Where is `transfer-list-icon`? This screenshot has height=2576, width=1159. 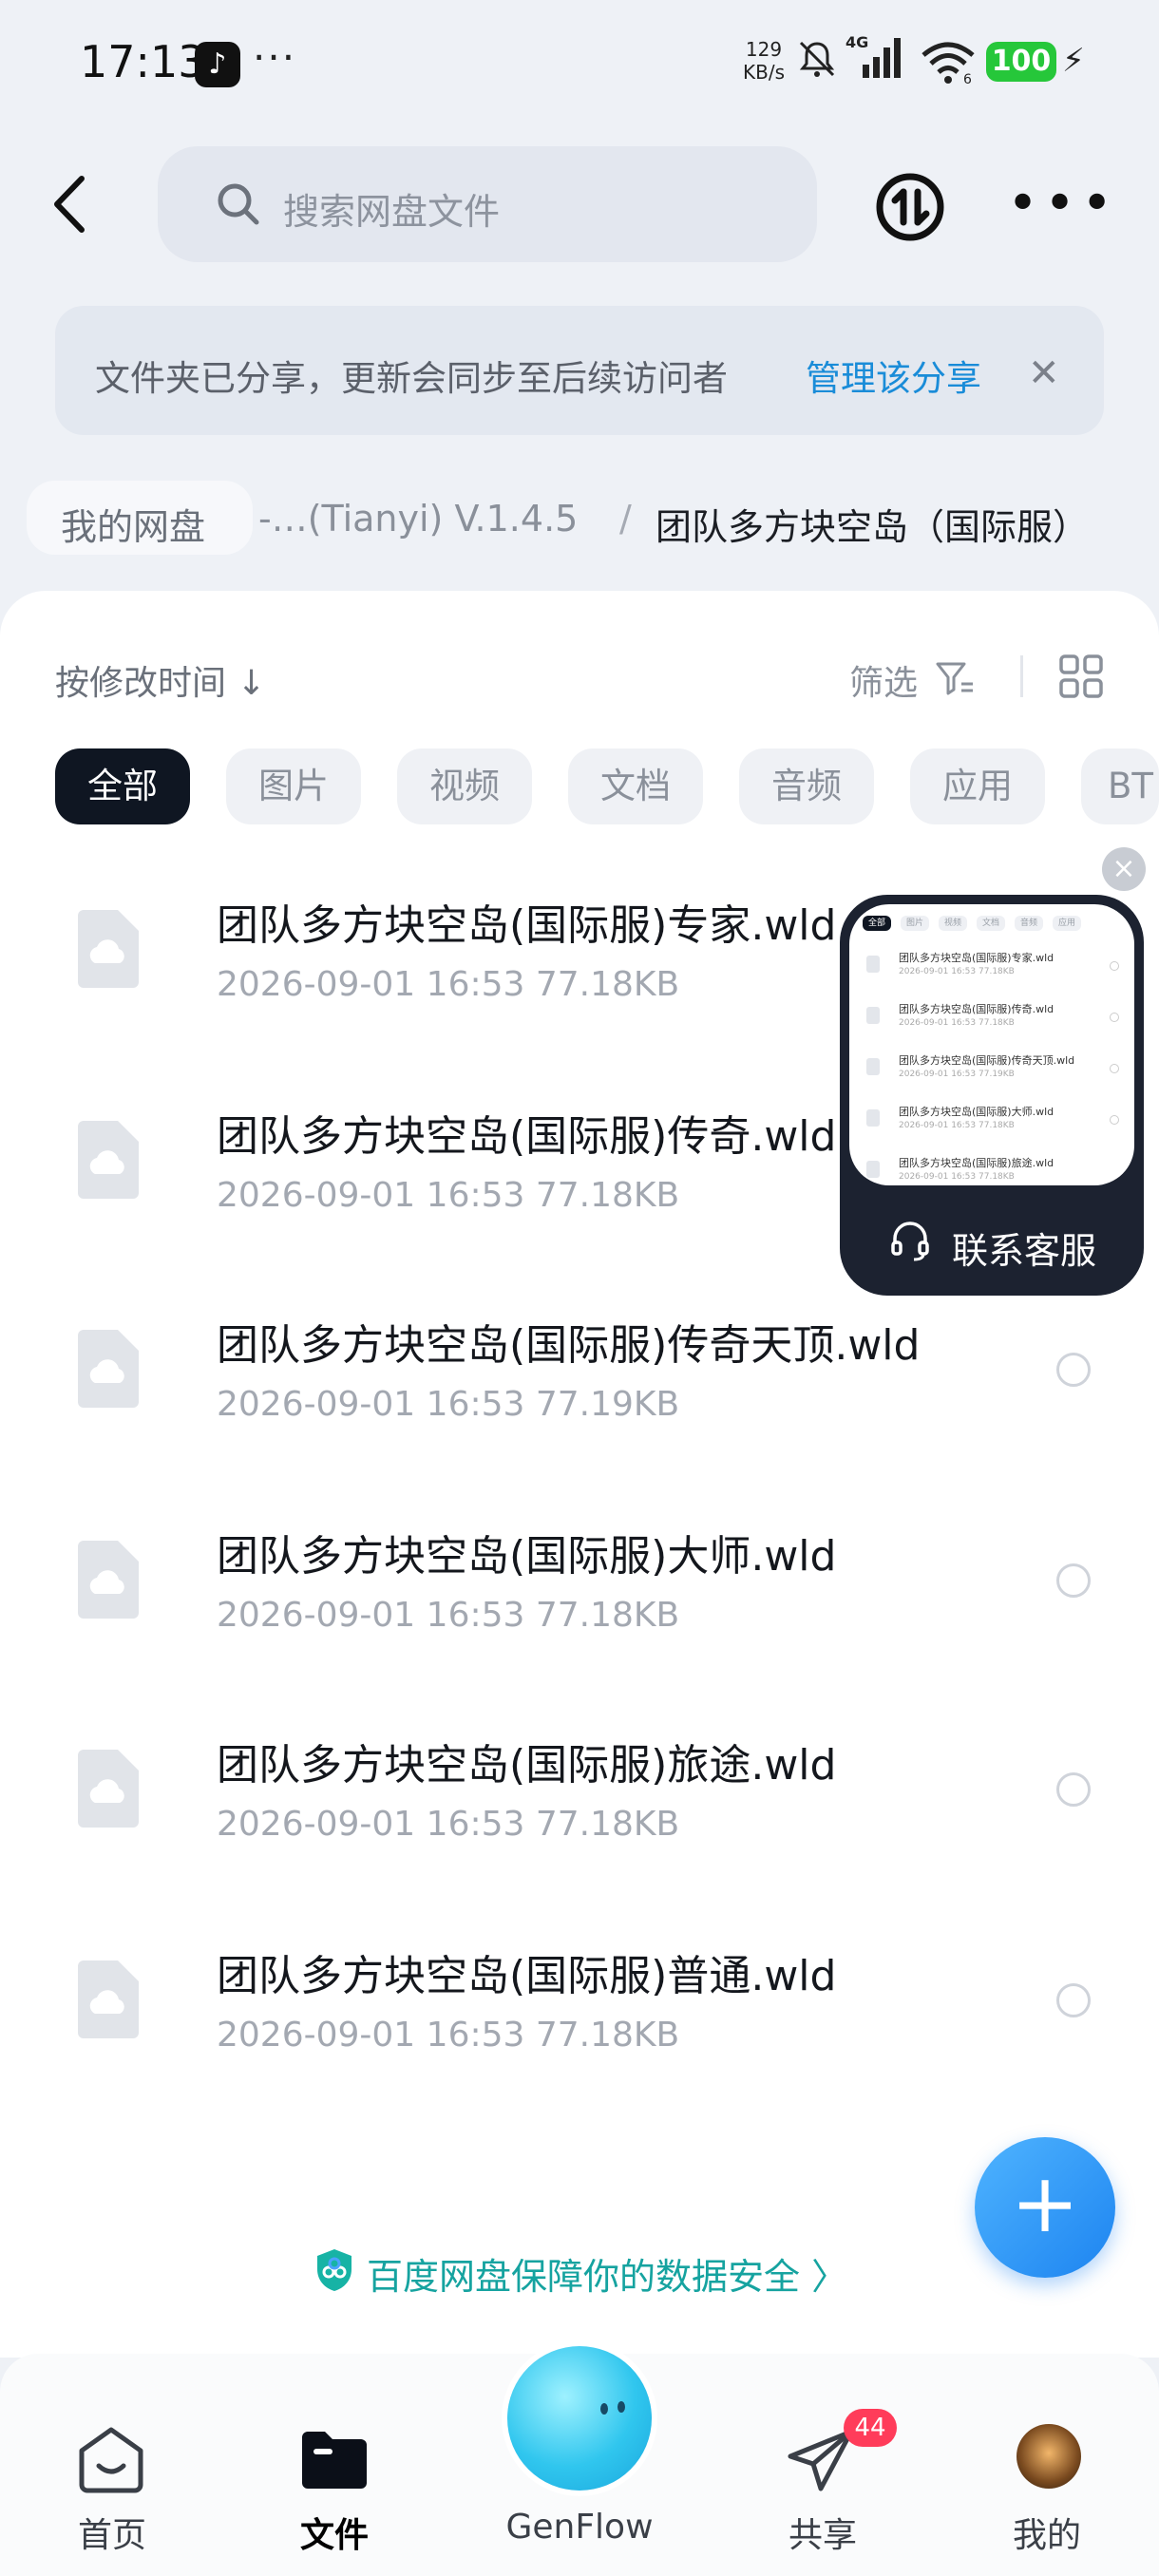 transfer-list-icon is located at coordinates (910, 207).